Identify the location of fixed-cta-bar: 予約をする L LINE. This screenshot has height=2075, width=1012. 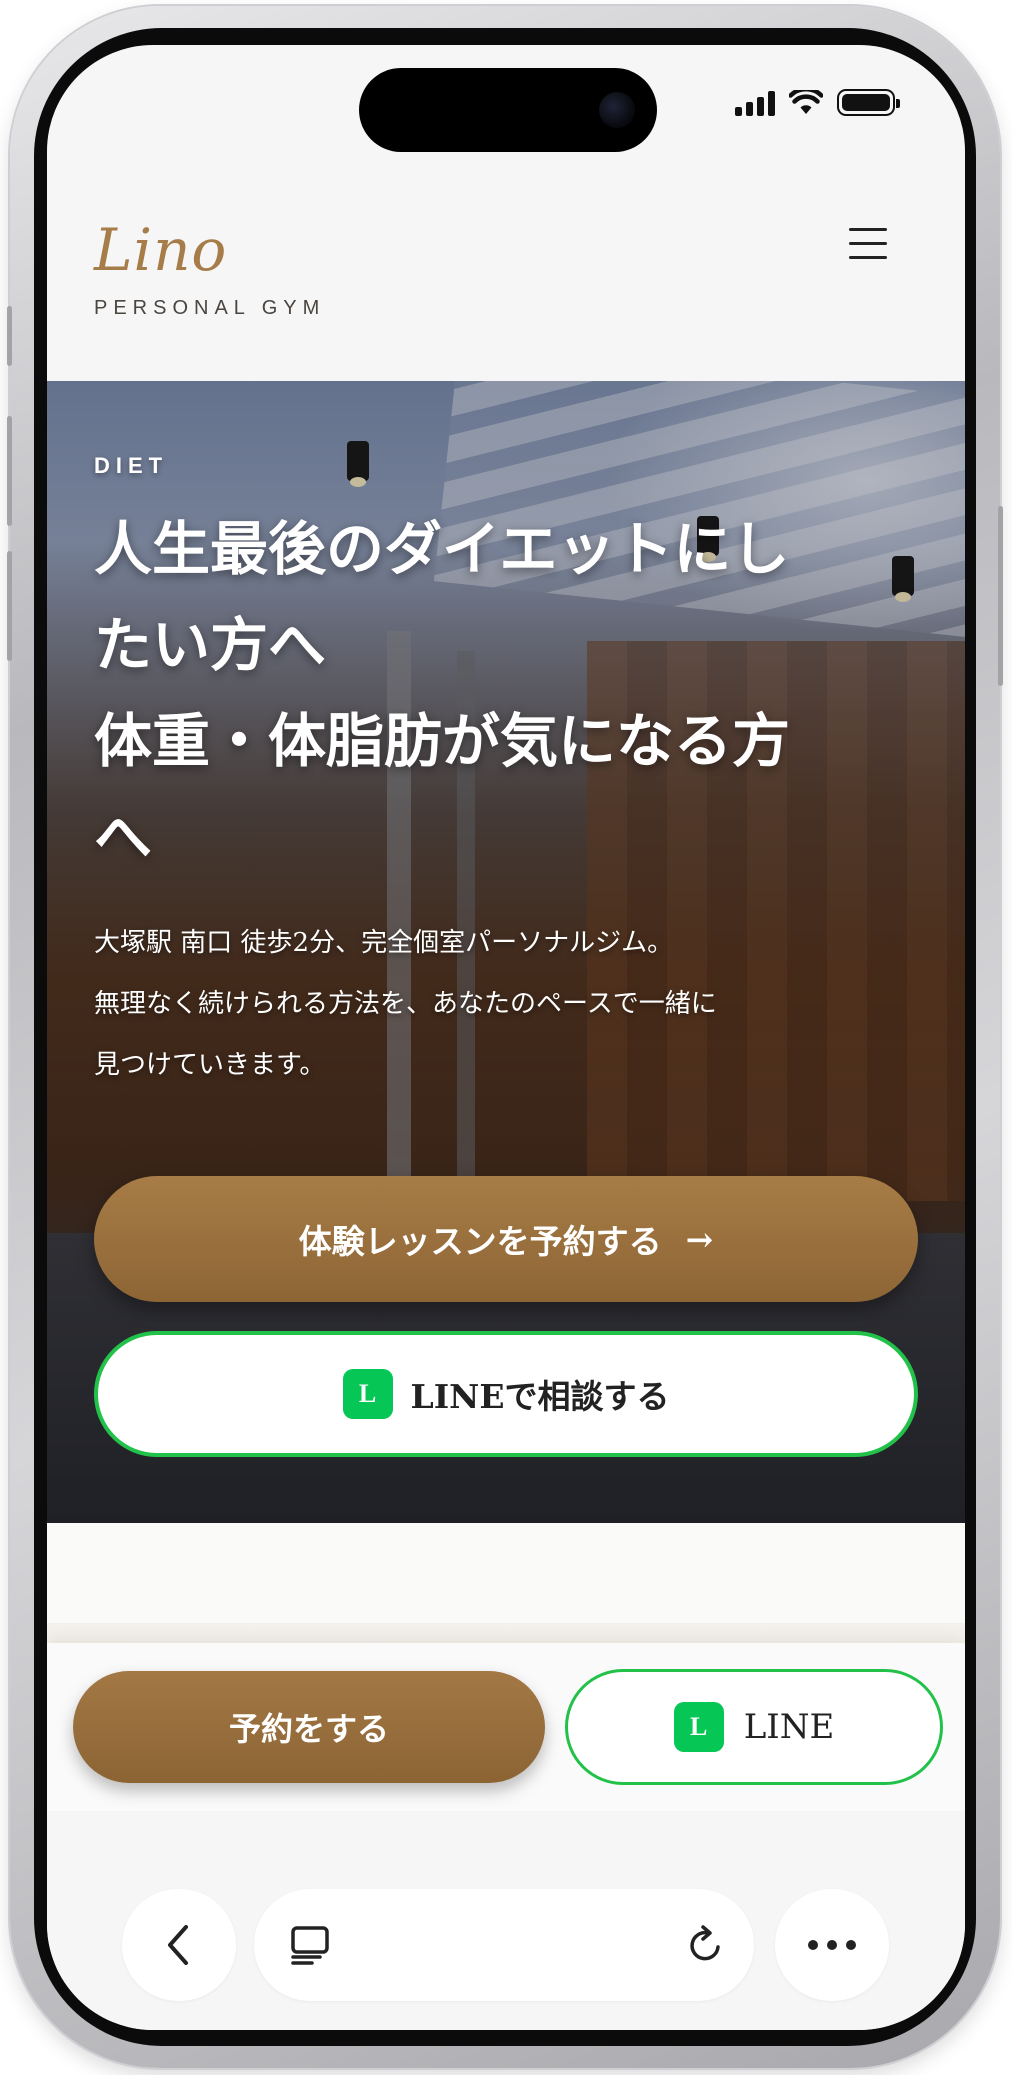
(506, 1727).